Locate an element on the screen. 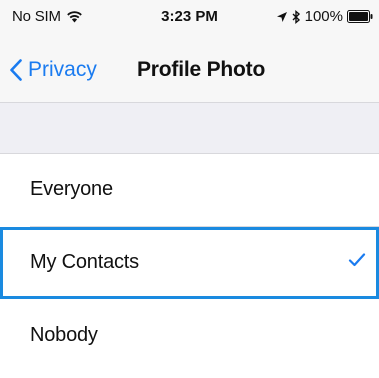 This screenshot has width=379, height=378. battery-icon is located at coordinates (360, 16).